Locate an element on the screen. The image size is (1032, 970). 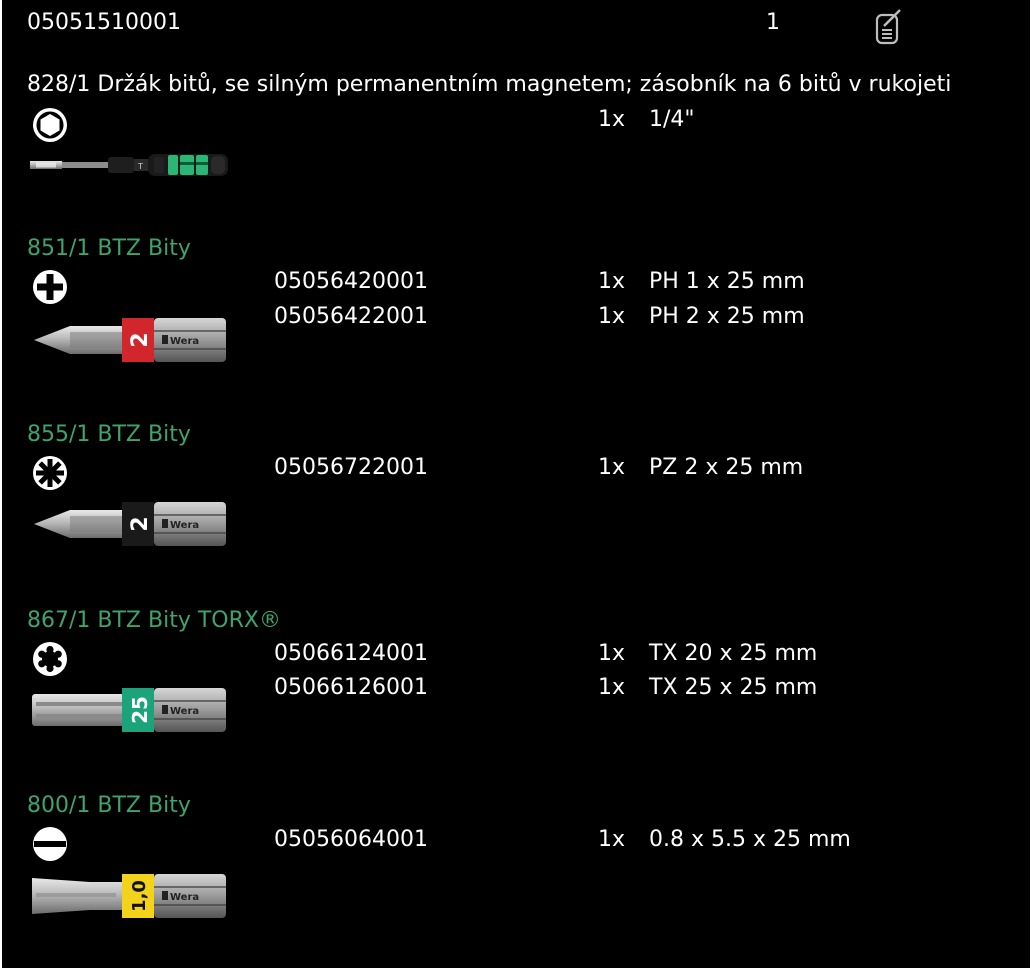
item-code: 05056422001 is located at coordinates (351, 316).